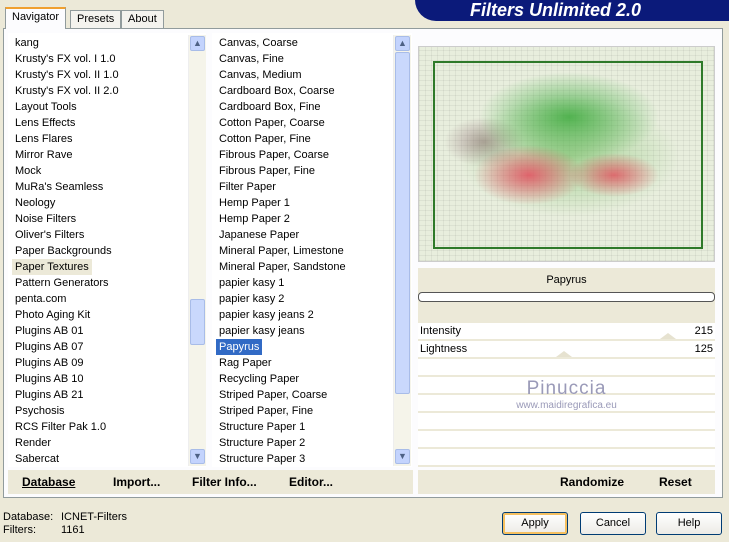 The image size is (729, 542). I want to click on category-item: Sabercat, so click(37, 459).